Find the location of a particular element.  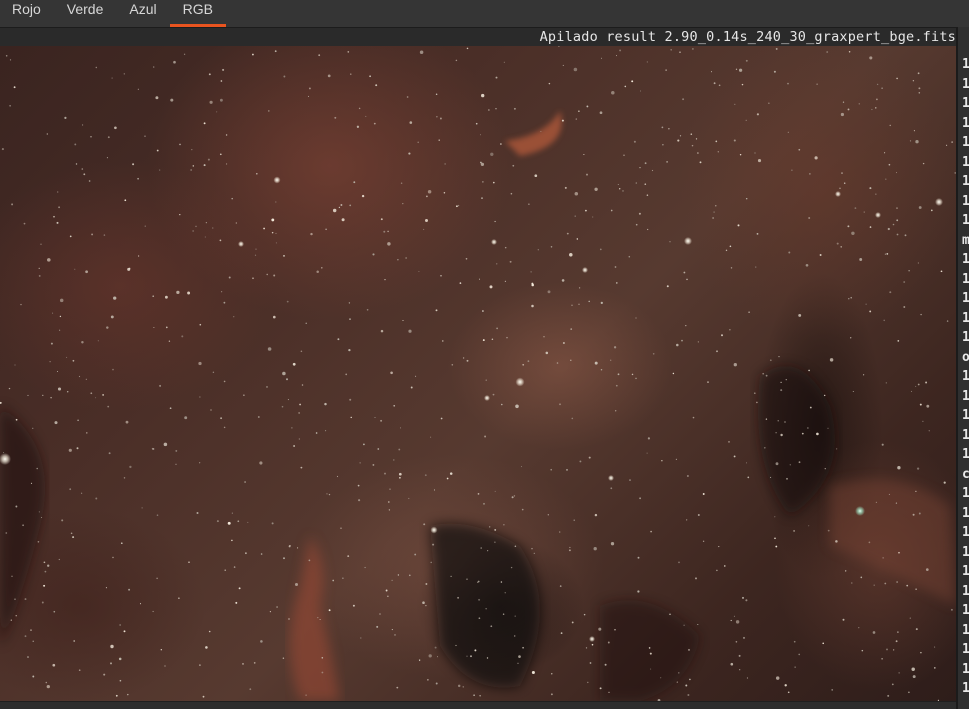

tab-rojo: Rojo is located at coordinates (27, 13).